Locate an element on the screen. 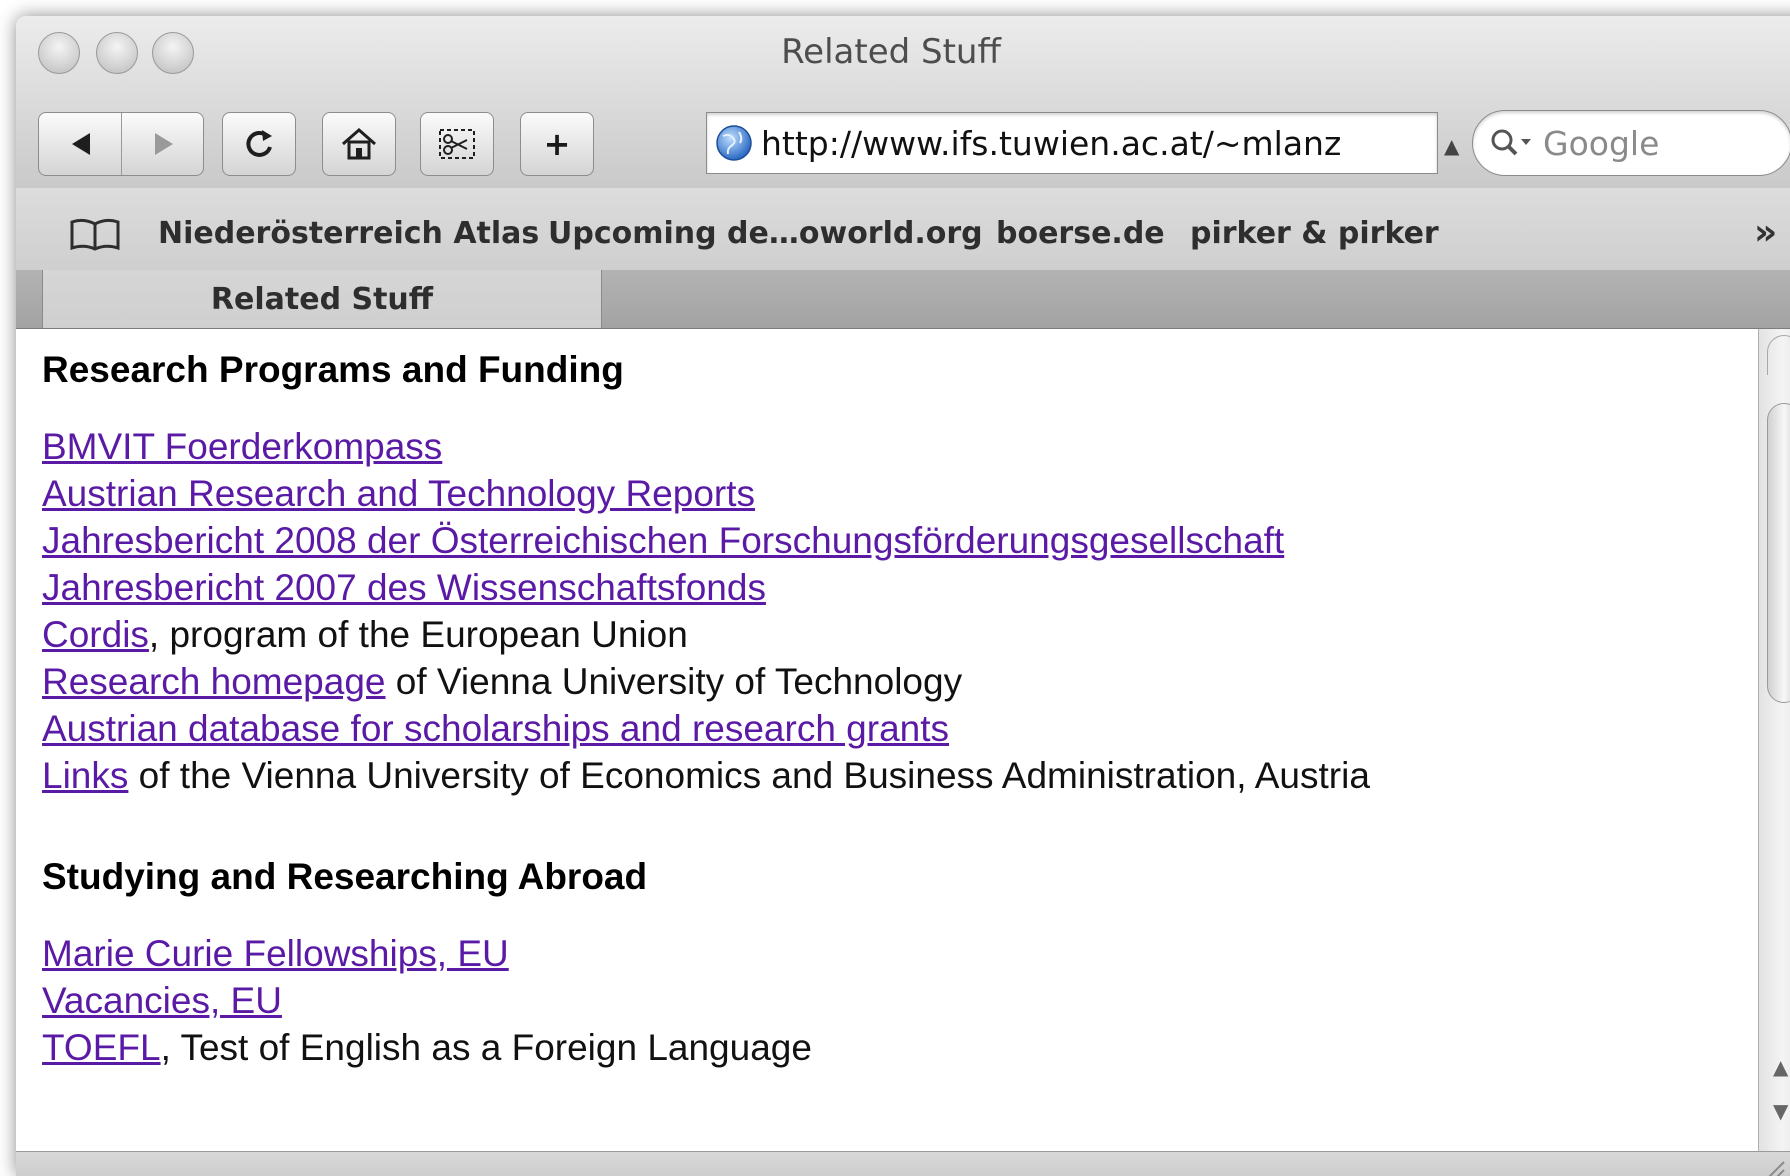  tab-related-stuff: Related Stuff is located at coordinates (322, 299).